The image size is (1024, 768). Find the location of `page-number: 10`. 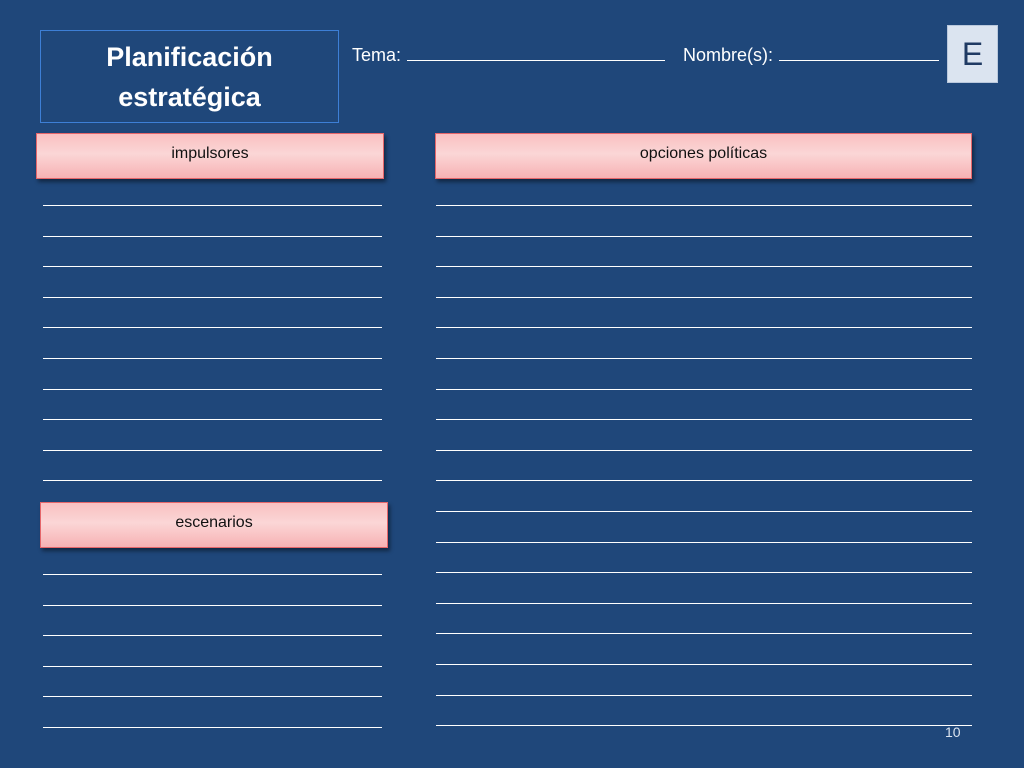

page-number: 10 is located at coordinates (953, 732).